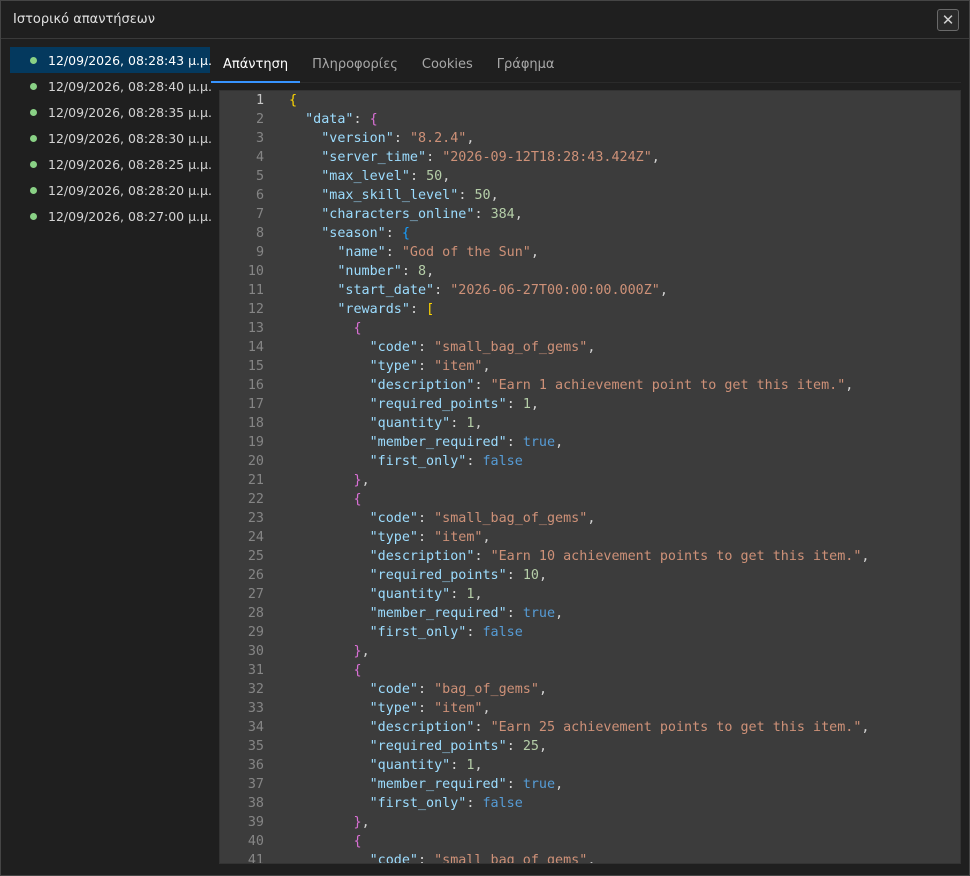 The width and height of the screenshot is (970, 876). What do you see at coordinates (259, 100) in the screenshot?
I see `line-number: 1` at bounding box center [259, 100].